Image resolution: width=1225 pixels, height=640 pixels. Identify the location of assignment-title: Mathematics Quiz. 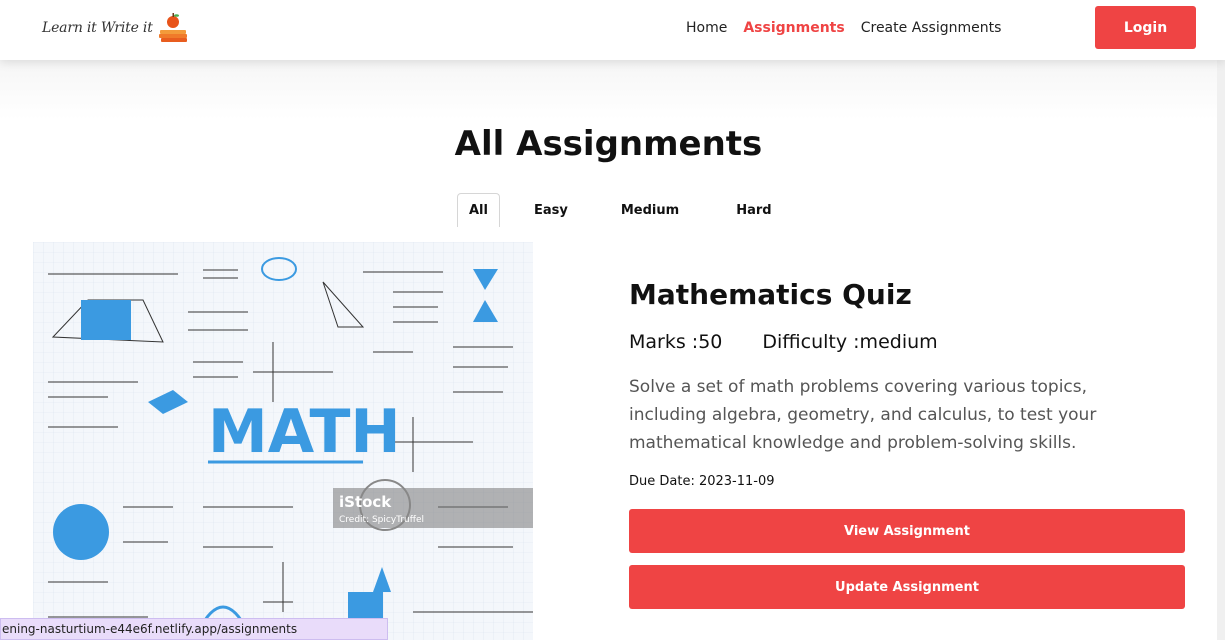
(770, 294).